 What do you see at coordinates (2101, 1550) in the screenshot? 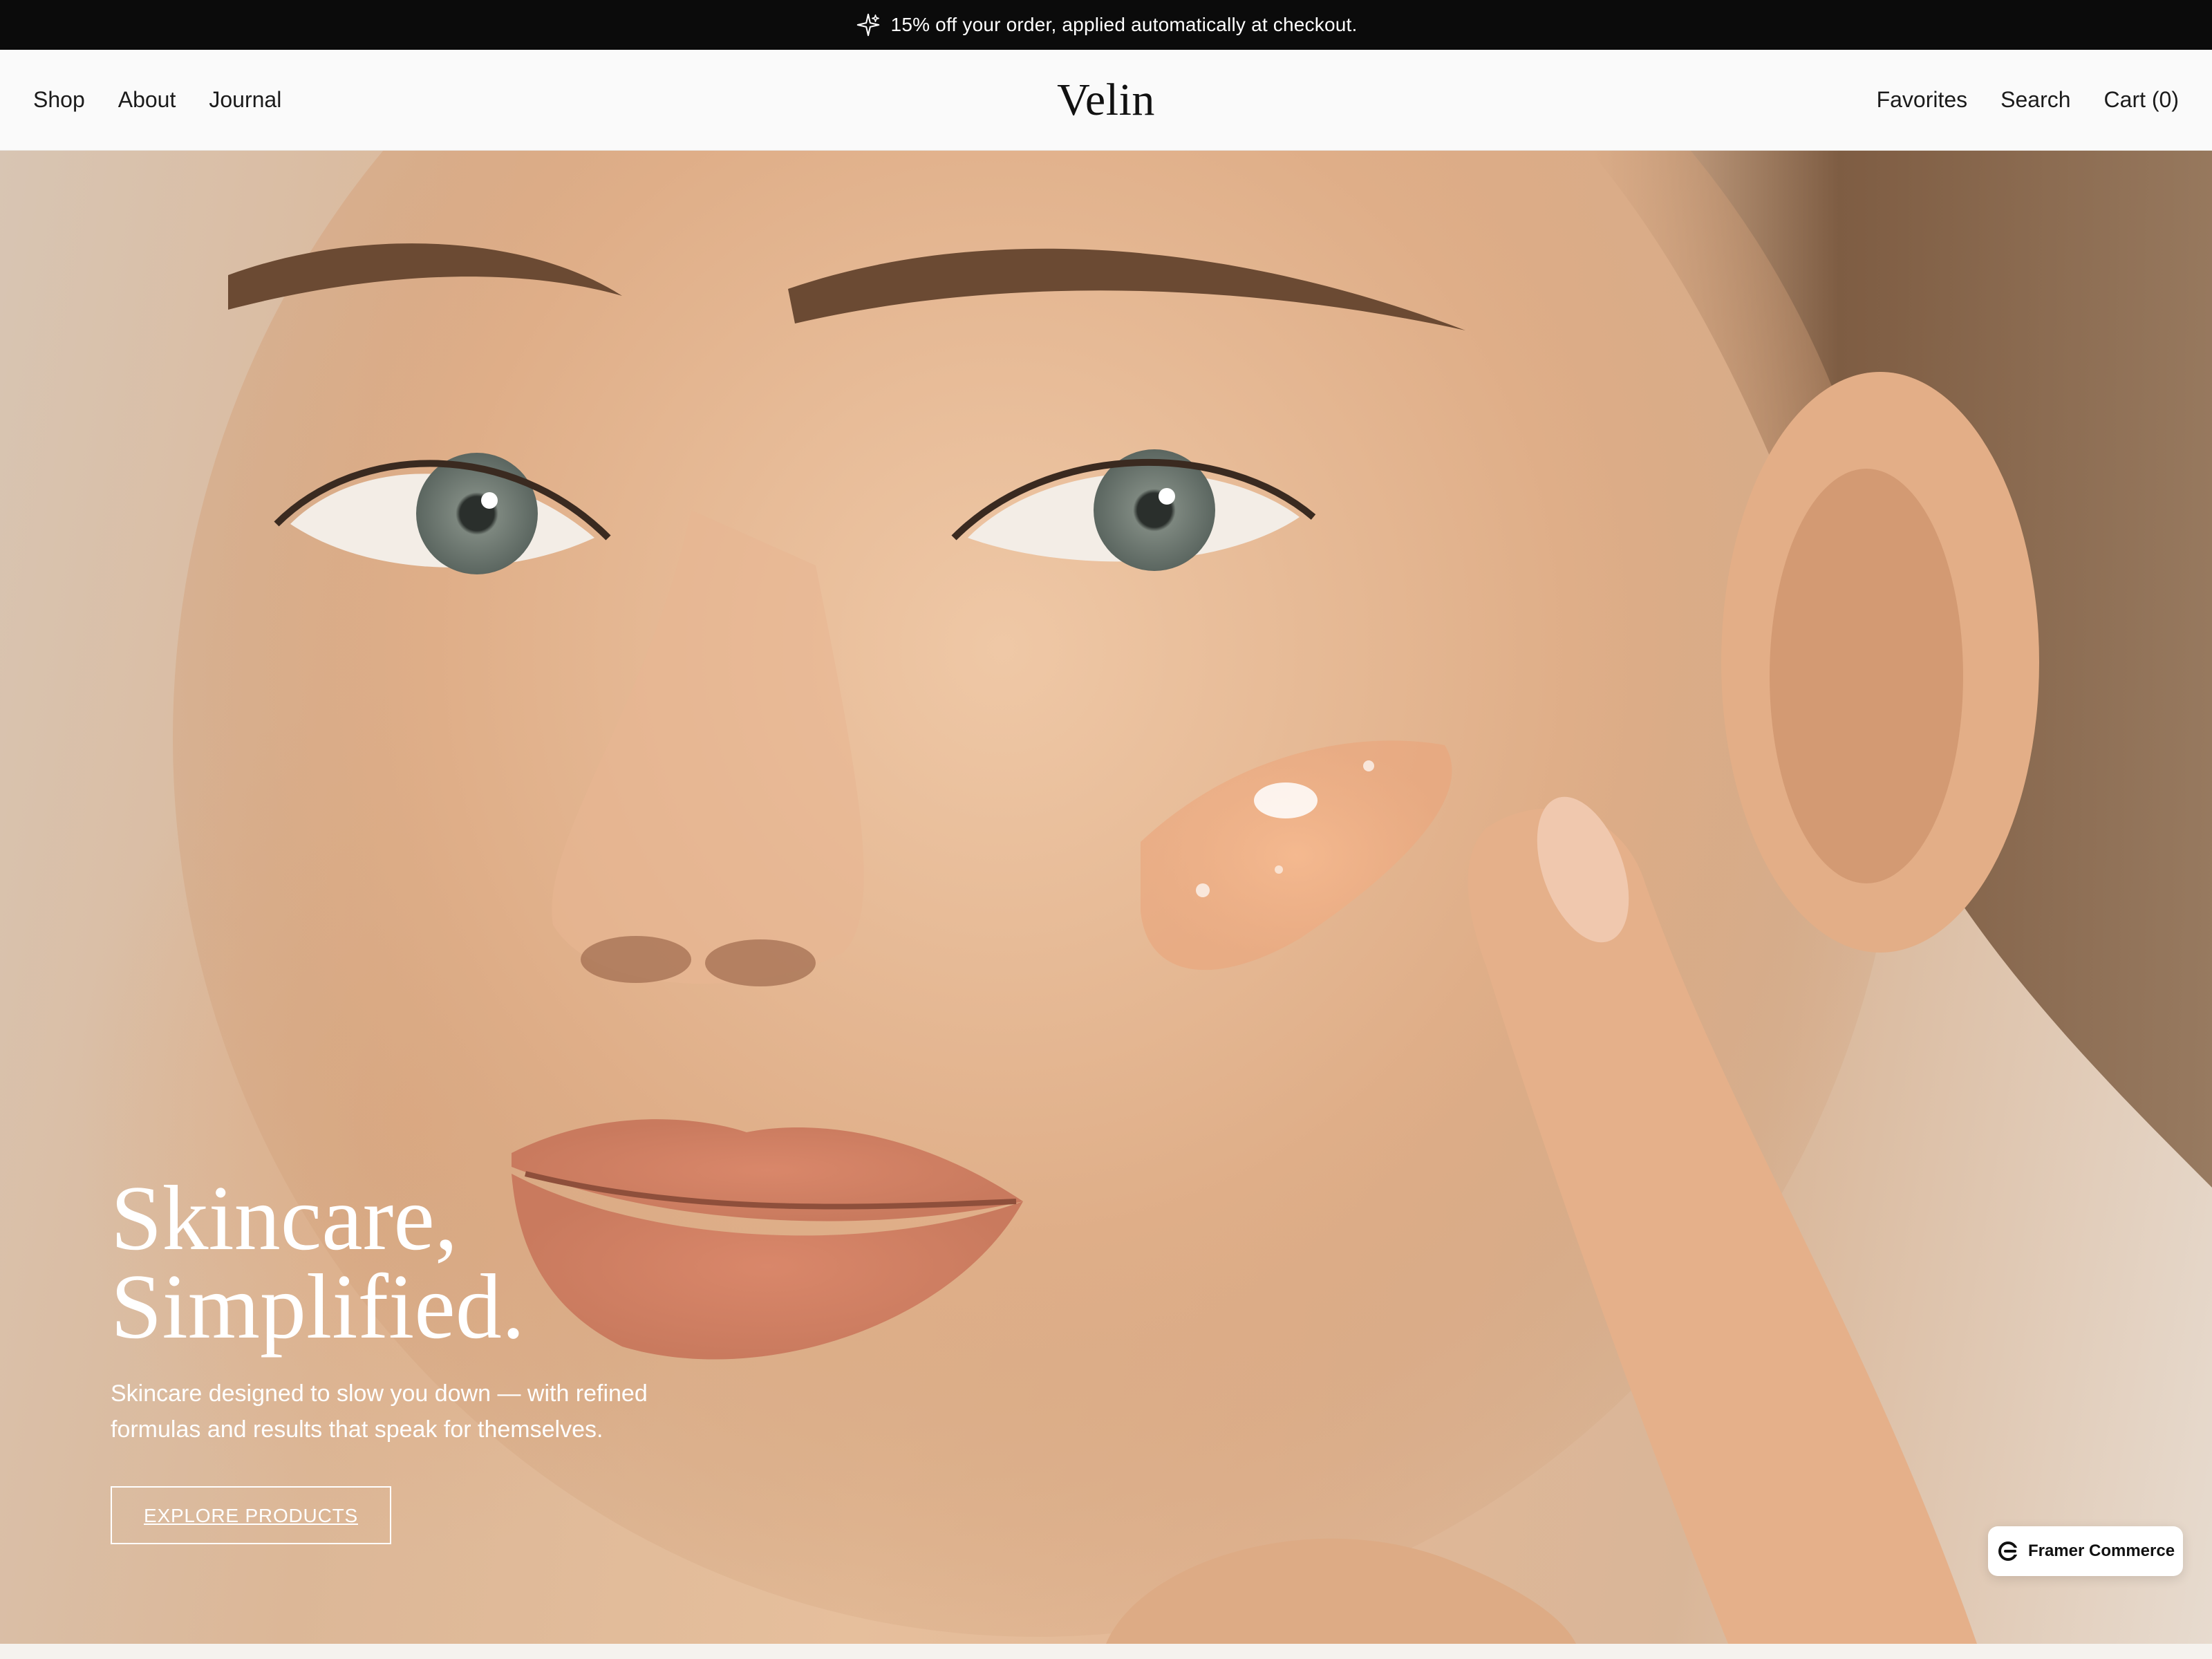
I see `badge-label: Framer Commerce` at bounding box center [2101, 1550].